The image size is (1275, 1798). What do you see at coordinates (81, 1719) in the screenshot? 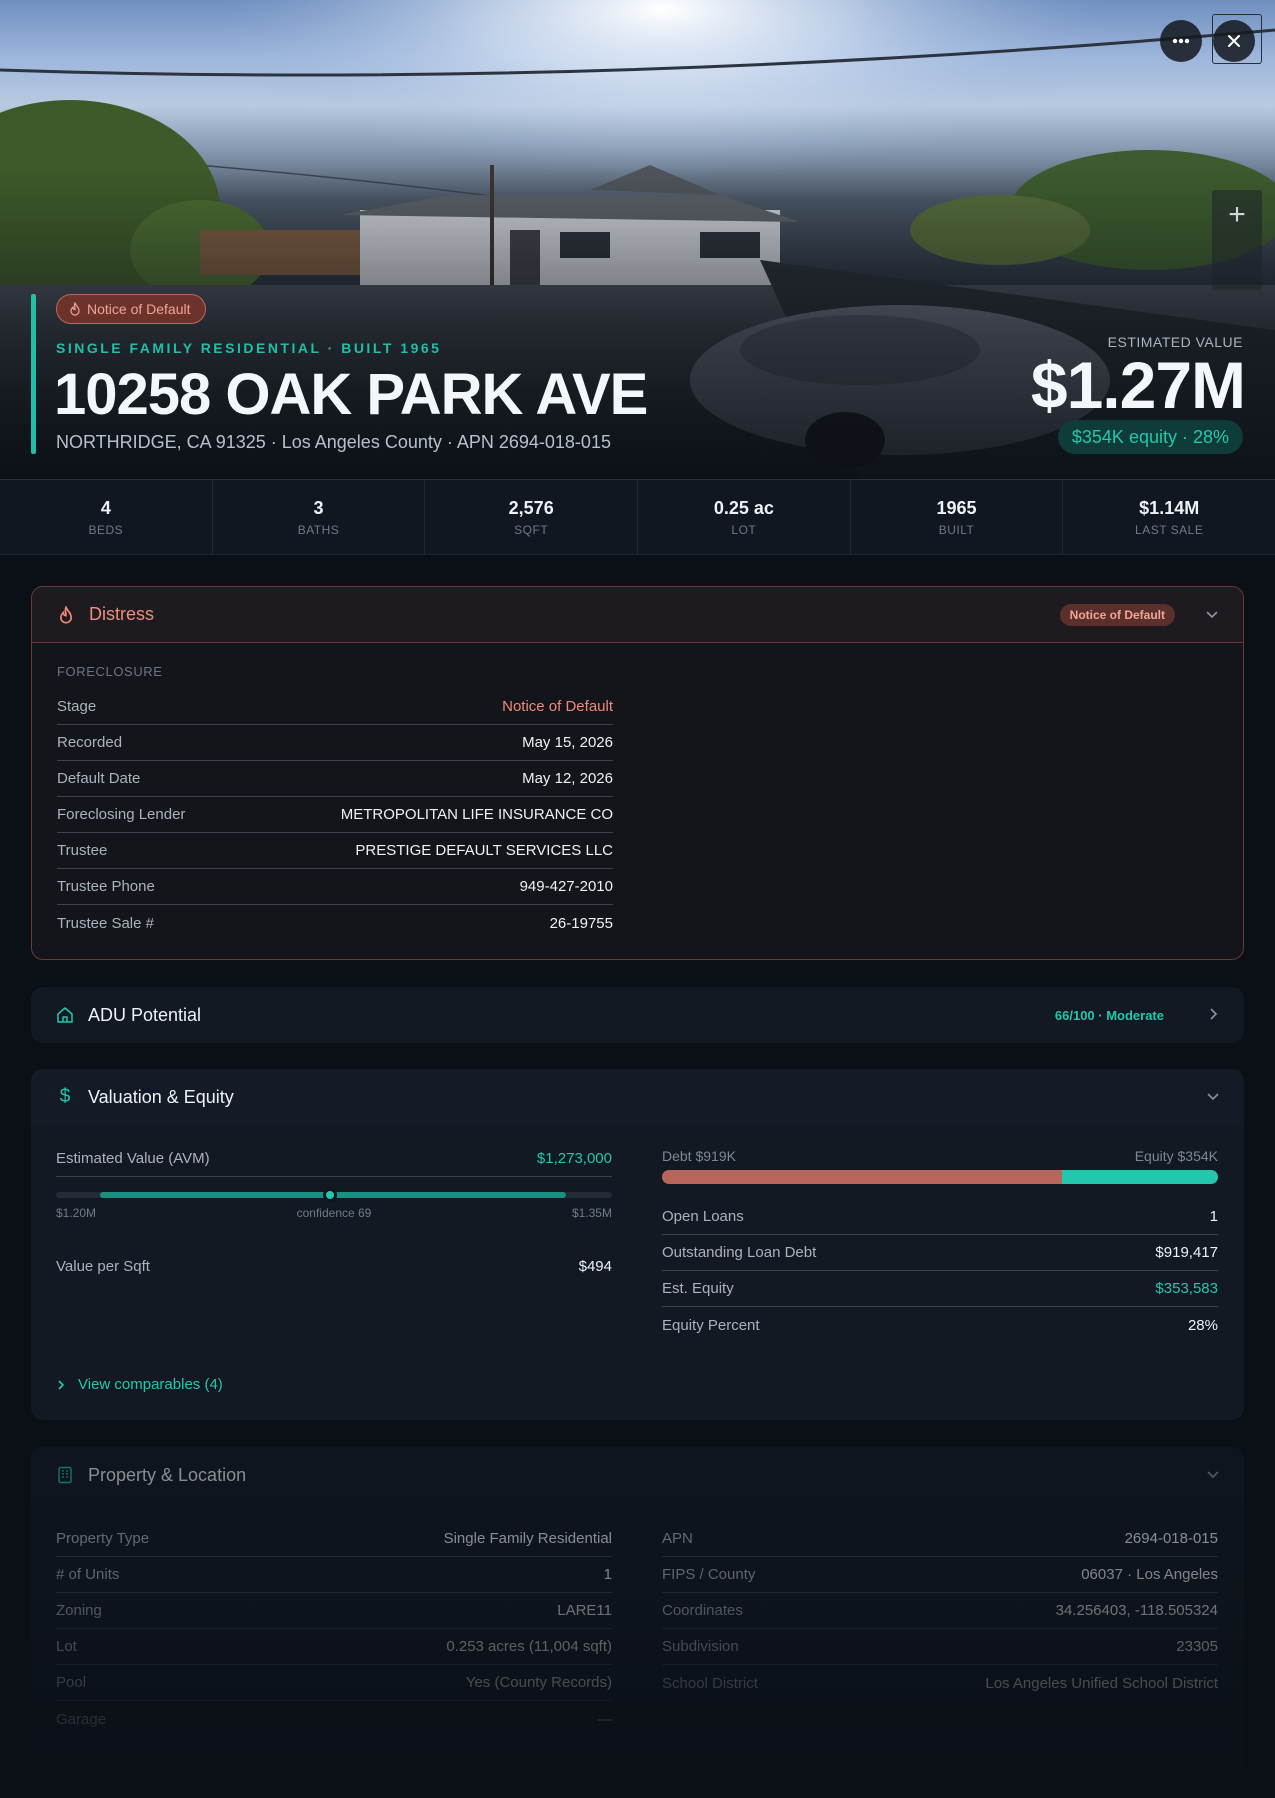
I see `row-key: Garage` at bounding box center [81, 1719].